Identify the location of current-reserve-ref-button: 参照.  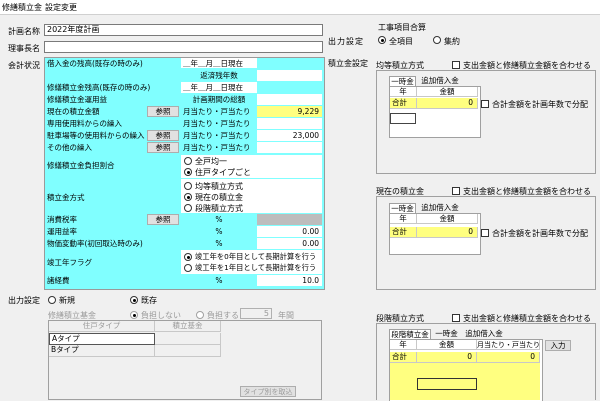
(163, 111).